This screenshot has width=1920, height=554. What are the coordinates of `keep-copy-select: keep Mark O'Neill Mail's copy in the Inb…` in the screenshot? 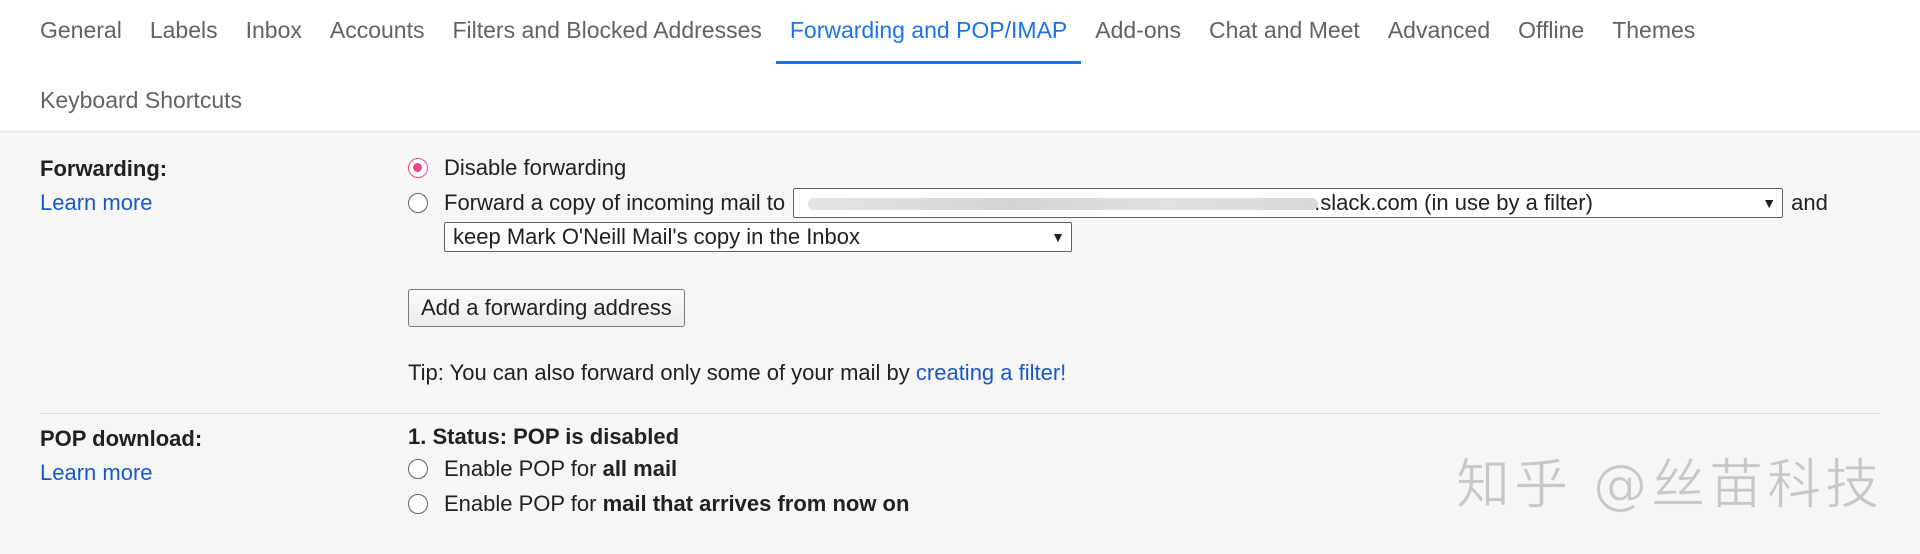 It's located at (758, 237).